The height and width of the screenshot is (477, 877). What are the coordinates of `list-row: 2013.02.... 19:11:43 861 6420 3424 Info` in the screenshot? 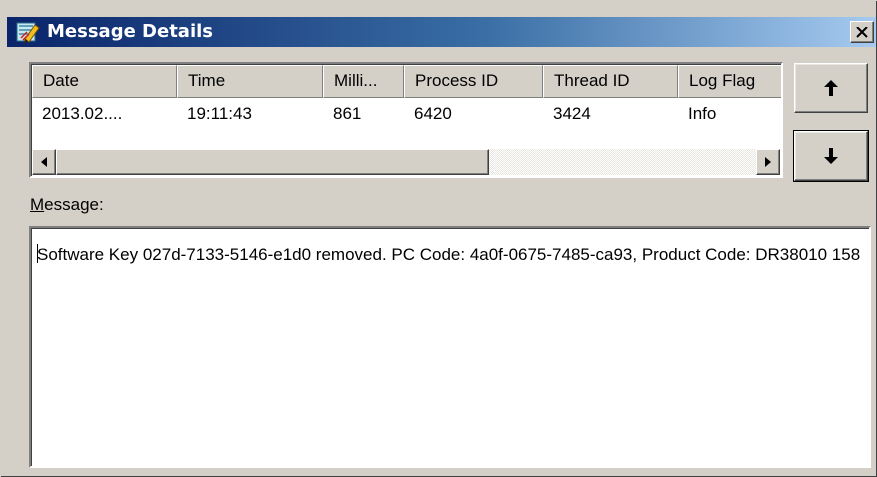 It's located at (406, 114).